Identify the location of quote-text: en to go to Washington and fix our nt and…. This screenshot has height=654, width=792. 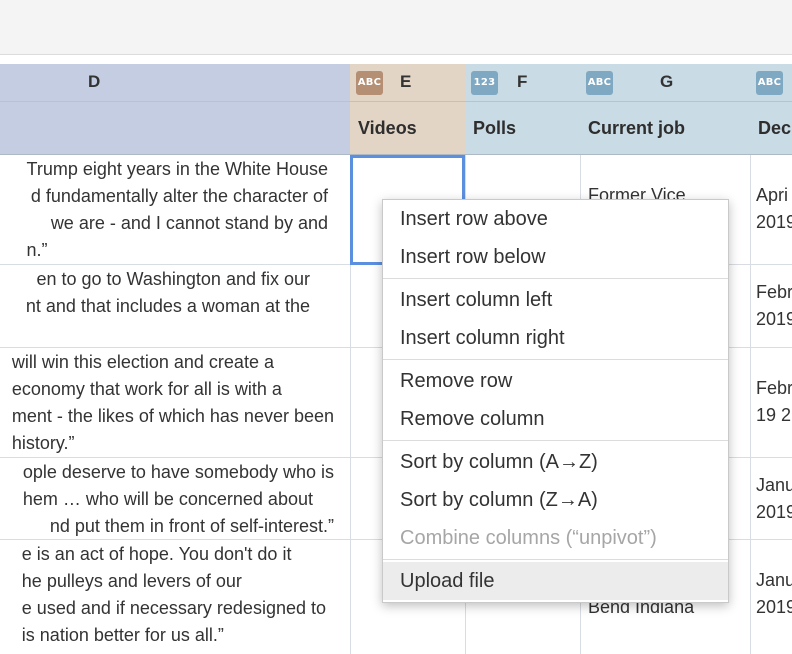
(167, 292).